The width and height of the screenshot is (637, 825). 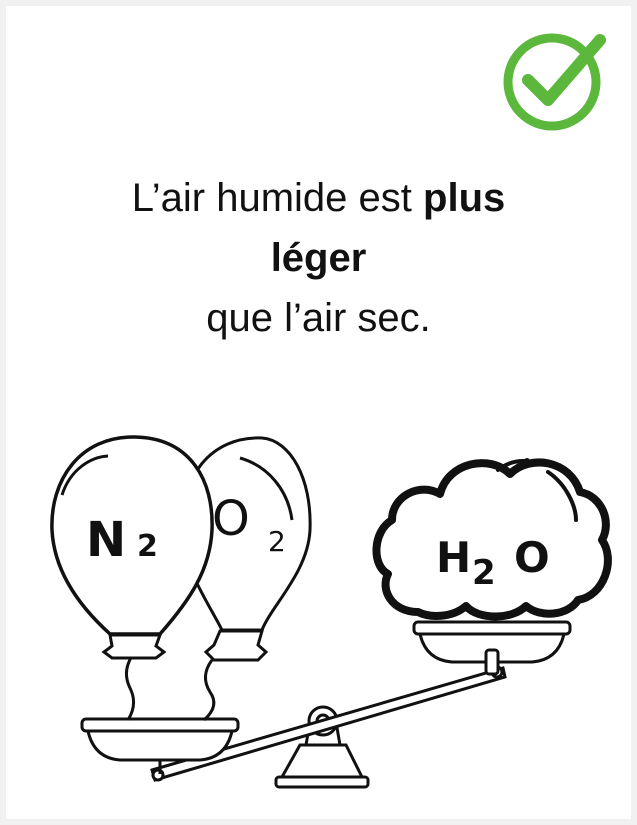 What do you see at coordinates (453, 557) in the screenshot?
I see `h2o-h-label: H` at bounding box center [453, 557].